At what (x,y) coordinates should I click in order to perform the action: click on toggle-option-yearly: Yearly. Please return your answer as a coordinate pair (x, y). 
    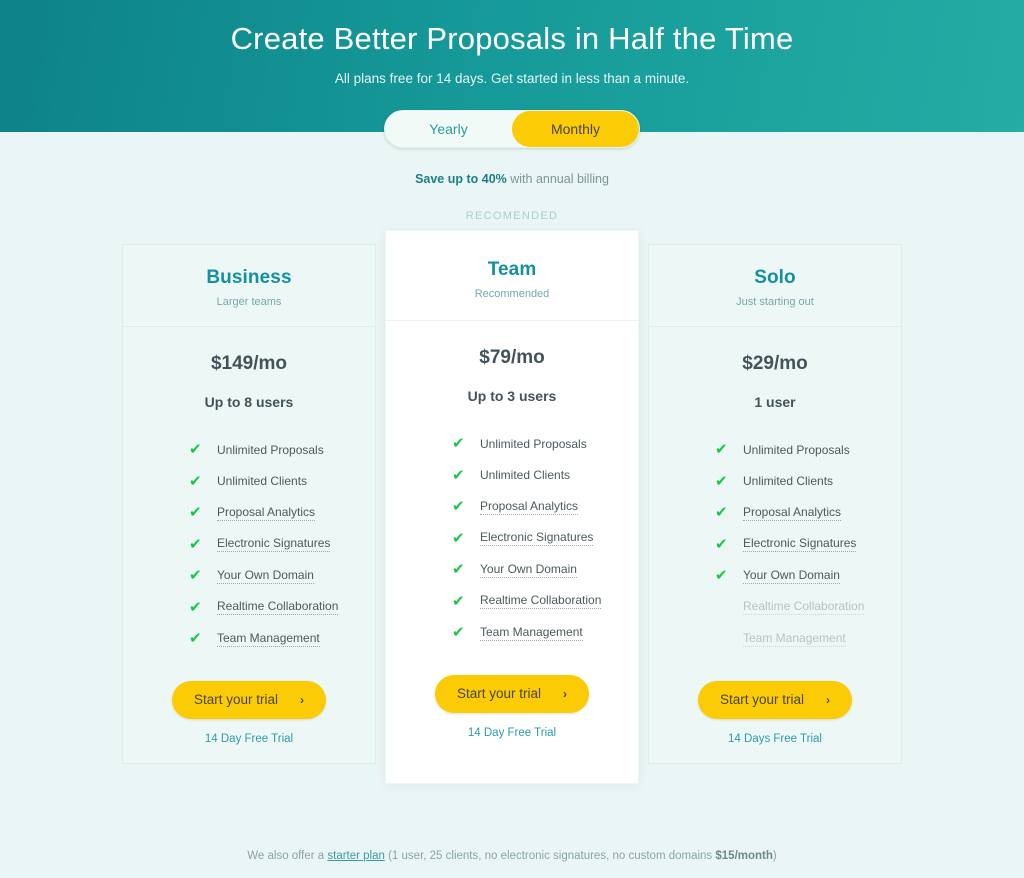
    Looking at the image, I should click on (448, 129).